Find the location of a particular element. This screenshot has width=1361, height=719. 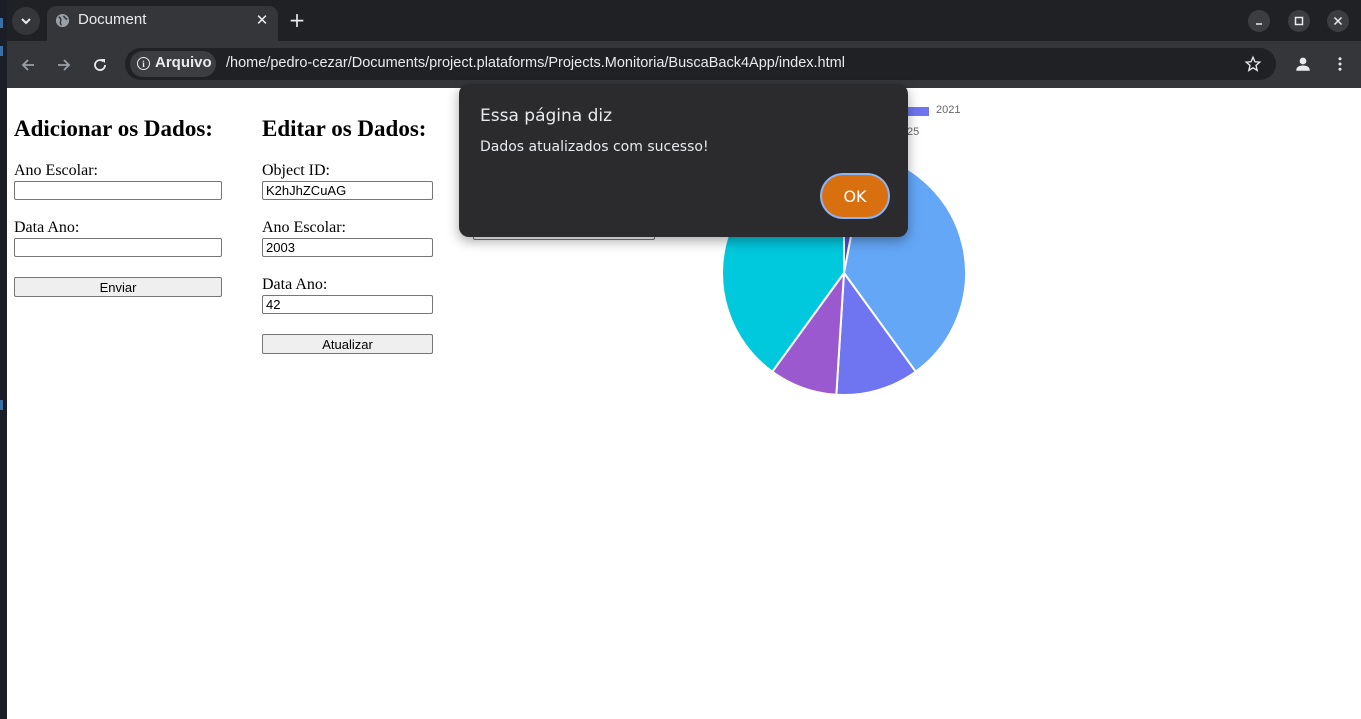

atualizar-button: Atualizar is located at coordinates (347, 344).